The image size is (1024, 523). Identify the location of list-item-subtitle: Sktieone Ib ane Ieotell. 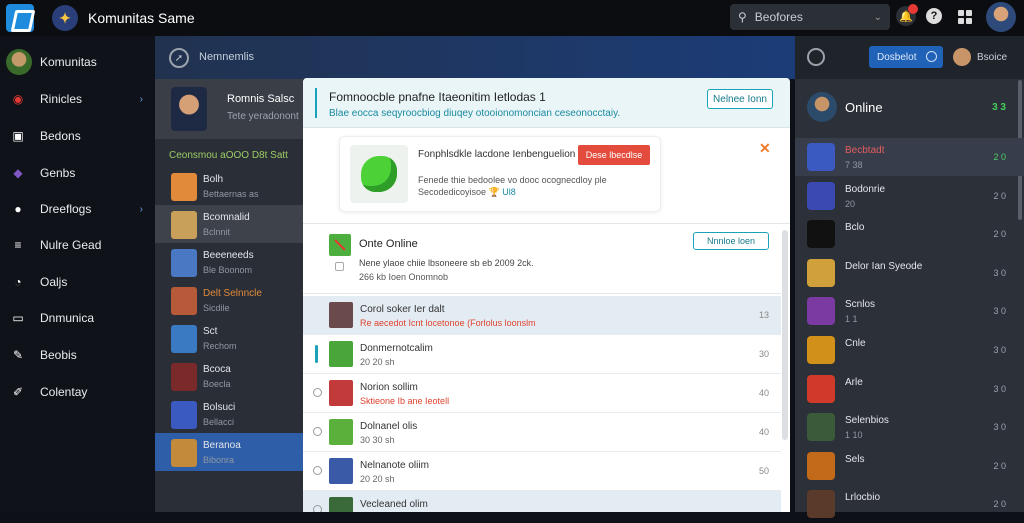
(405, 401).